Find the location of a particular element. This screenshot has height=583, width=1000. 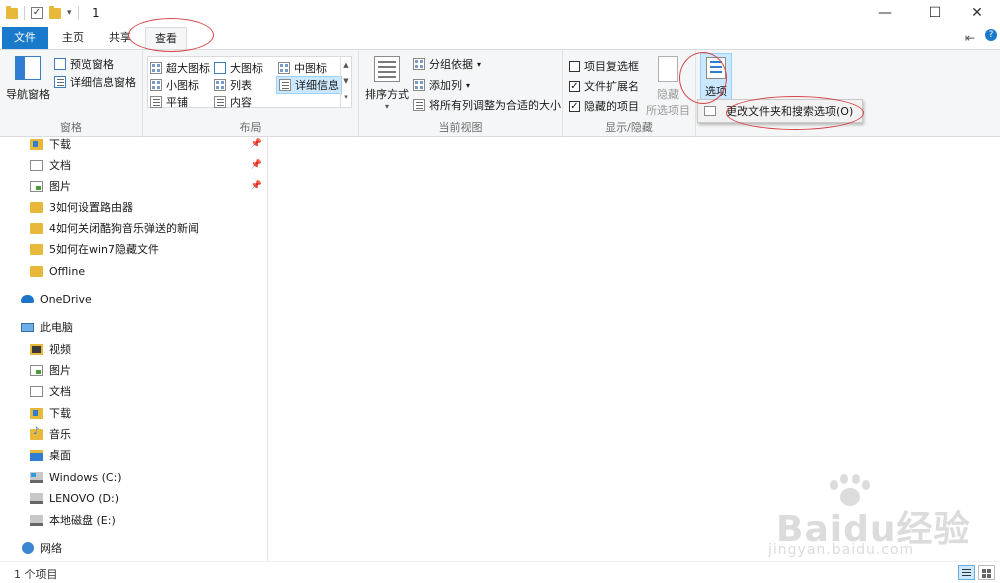

file-extensions-label: 文件扩展名 is located at coordinates (611, 86).